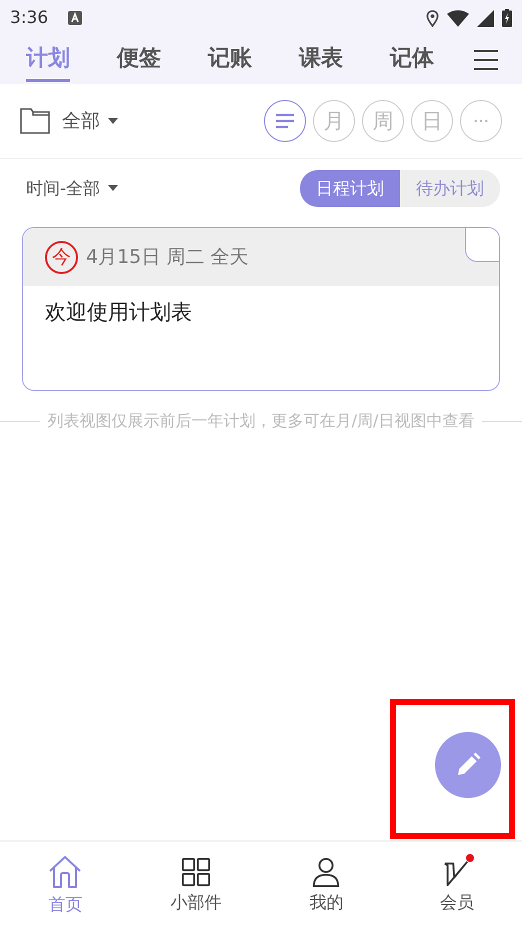  Describe the element at coordinates (90, 121) in the screenshot. I see `folder-dropdown: 全部` at that location.